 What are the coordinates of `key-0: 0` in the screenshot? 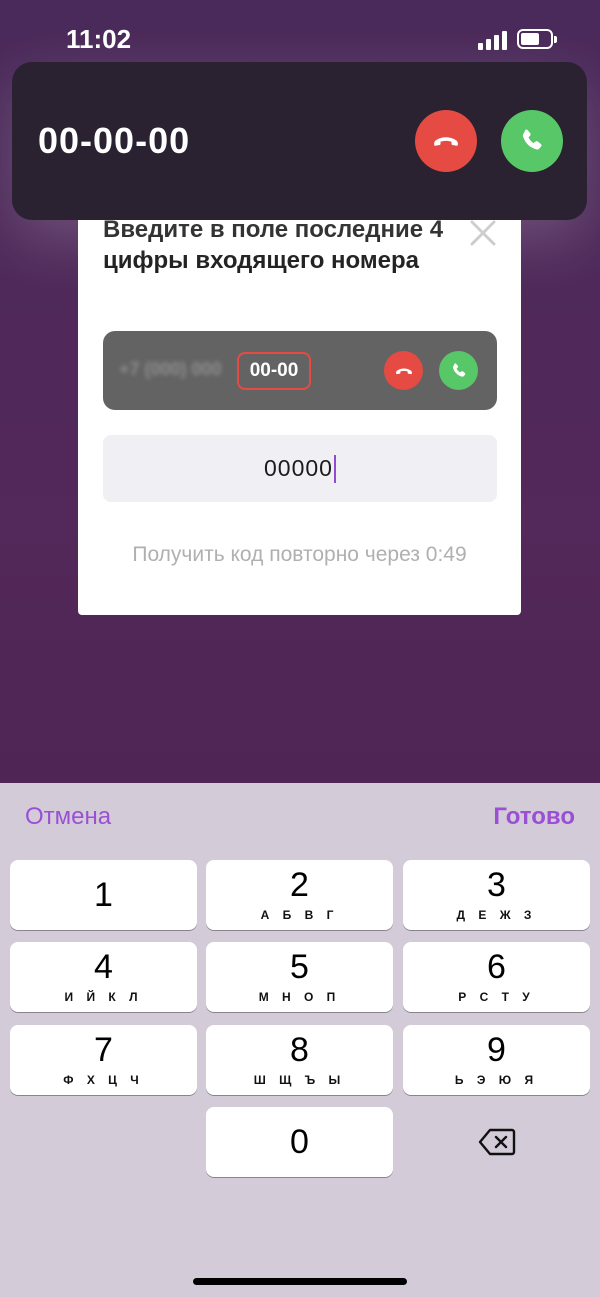 It's located at (299, 1142).